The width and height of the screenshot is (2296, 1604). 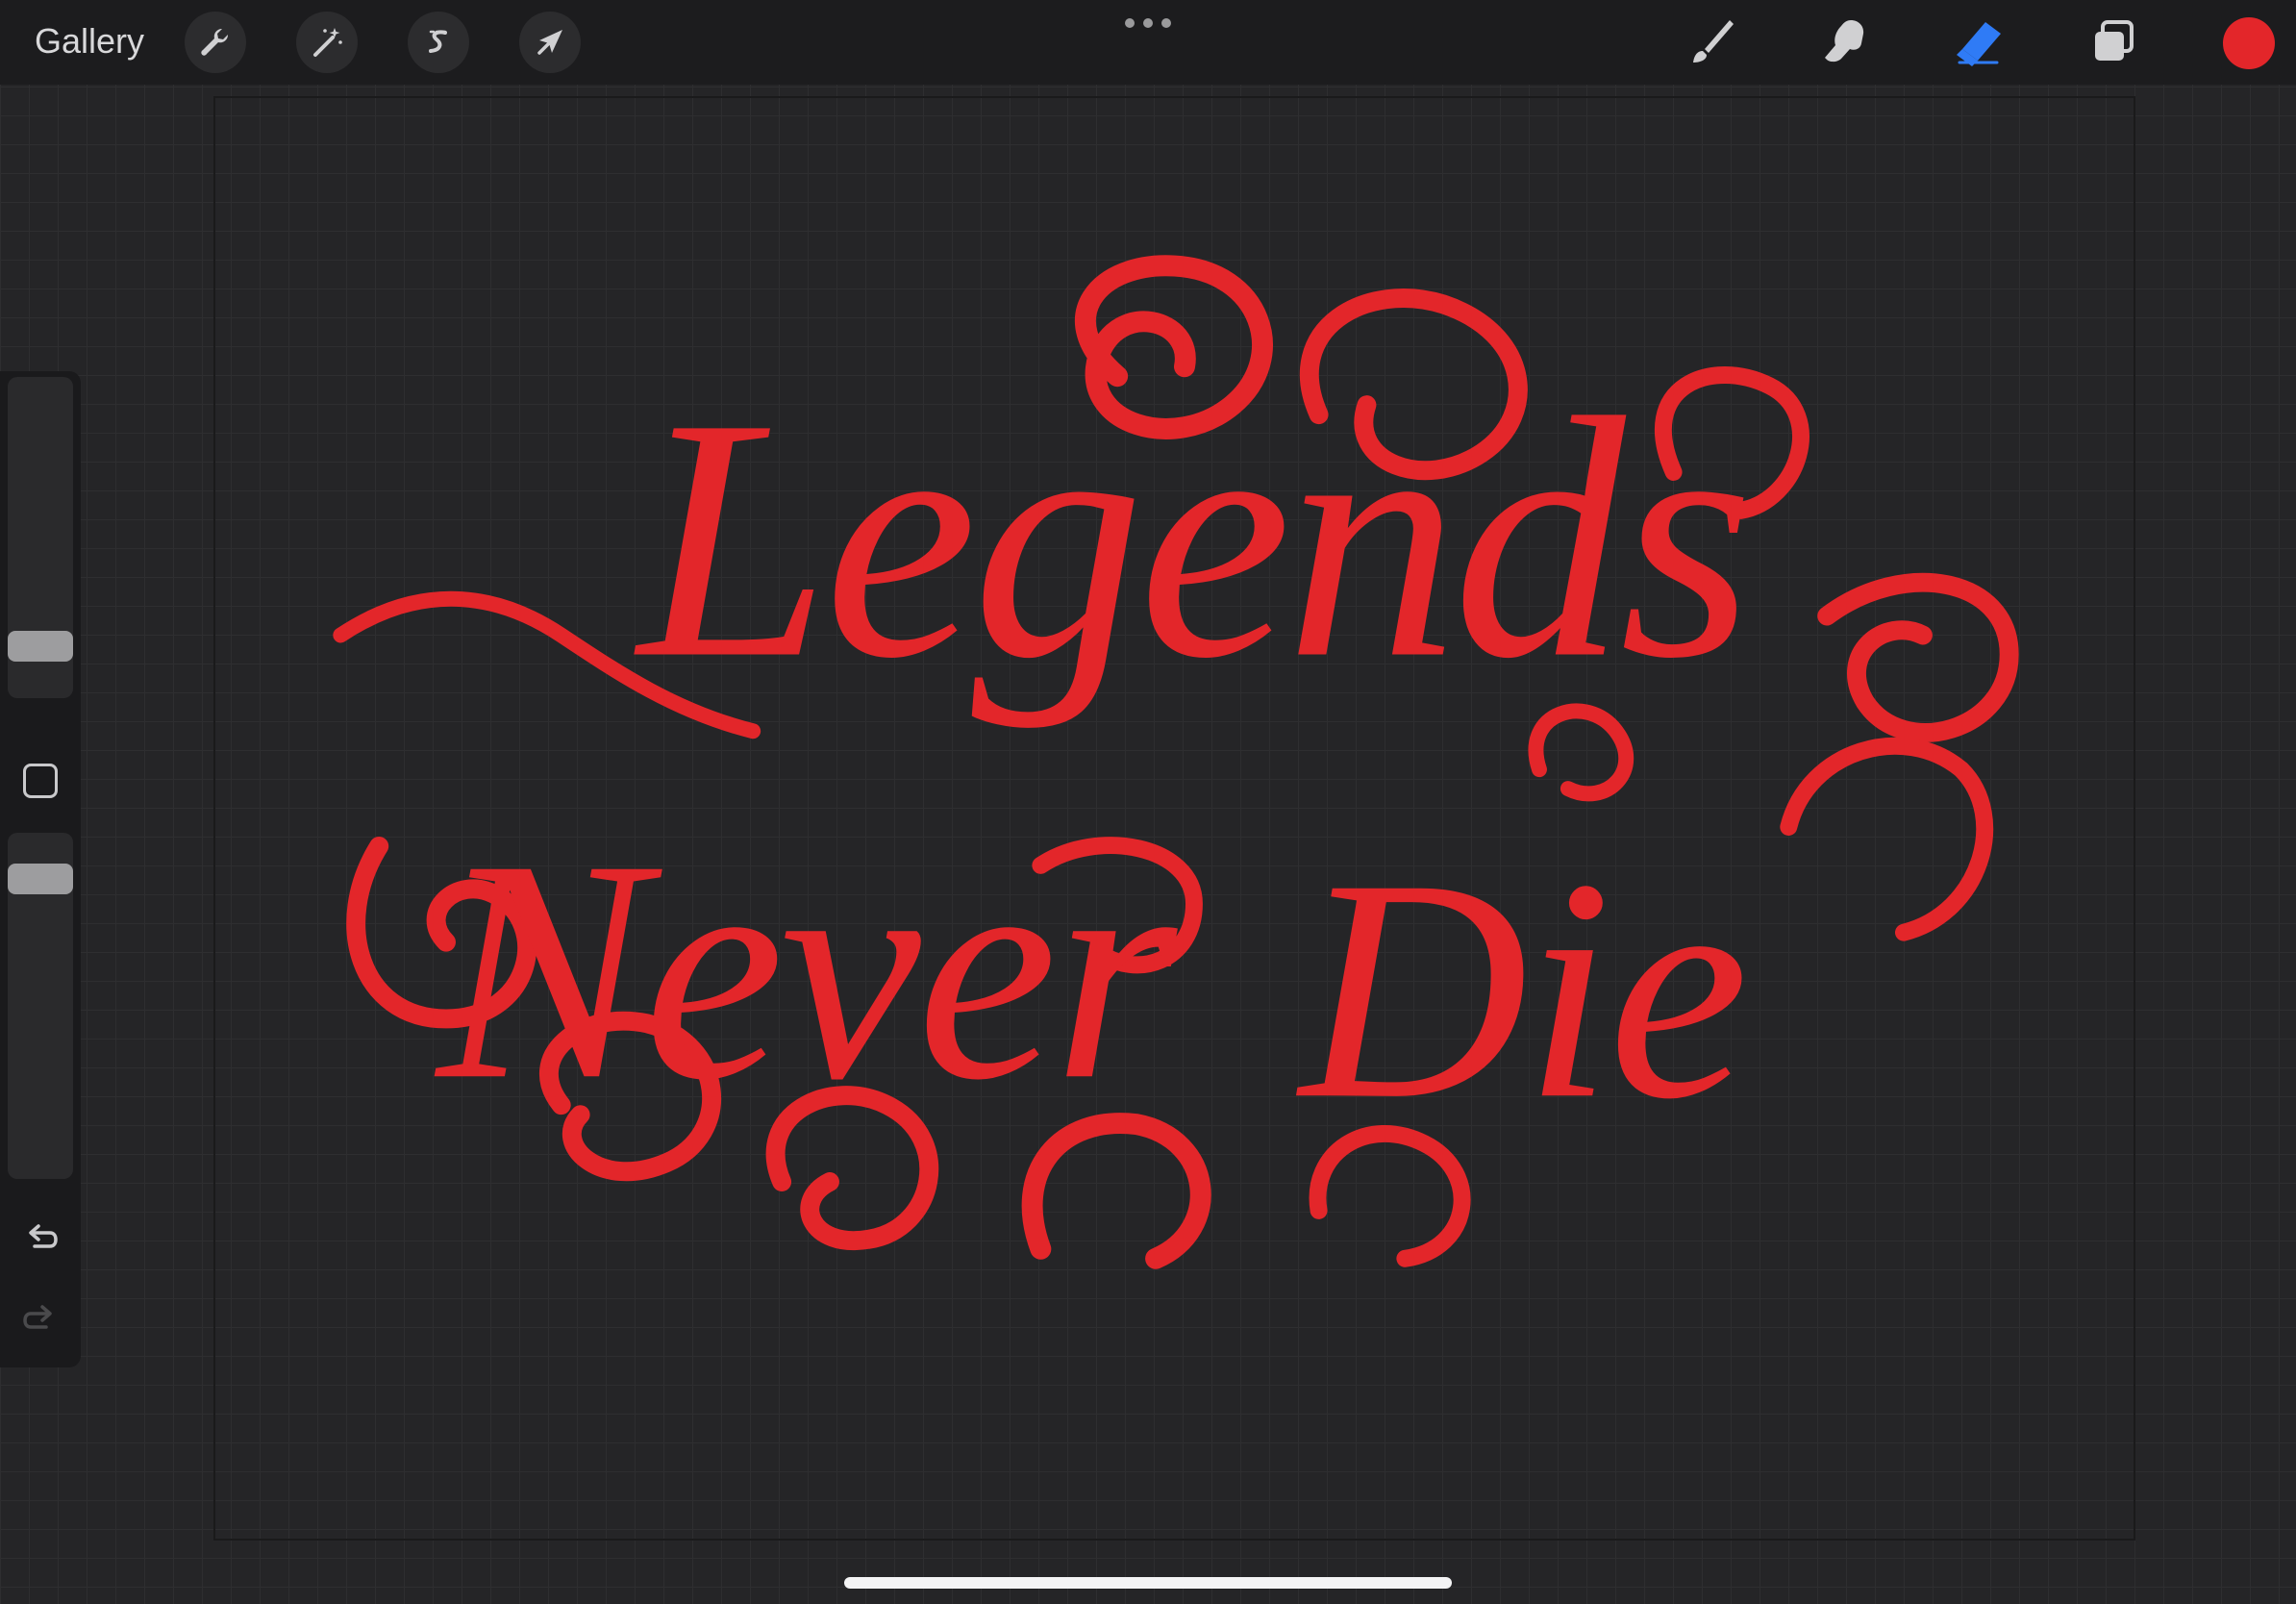 I want to click on layers-button, so click(x=2113, y=42).